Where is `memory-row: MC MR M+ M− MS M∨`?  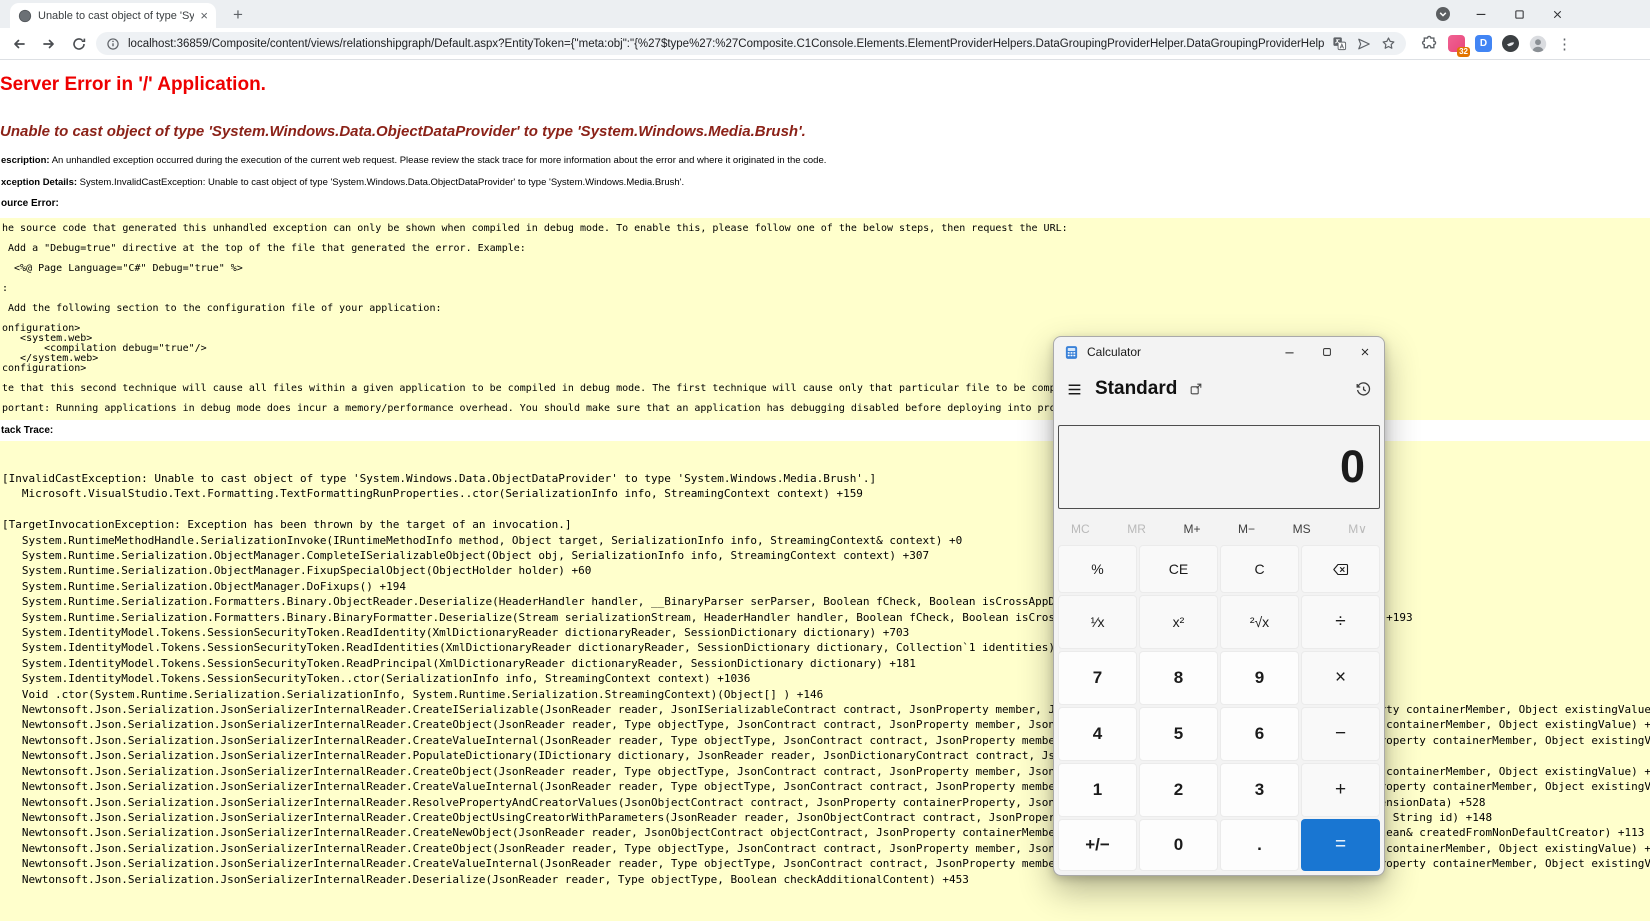
memory-row: MC MR M+ M− MS M∨ is located at coordinates (1219, 529).